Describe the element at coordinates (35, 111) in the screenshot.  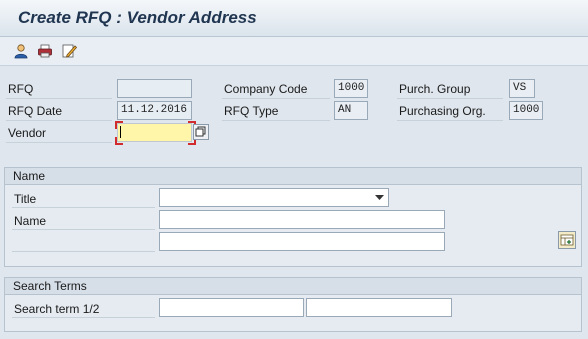
I see `rfq-date-label: RFQ Date` at that location.